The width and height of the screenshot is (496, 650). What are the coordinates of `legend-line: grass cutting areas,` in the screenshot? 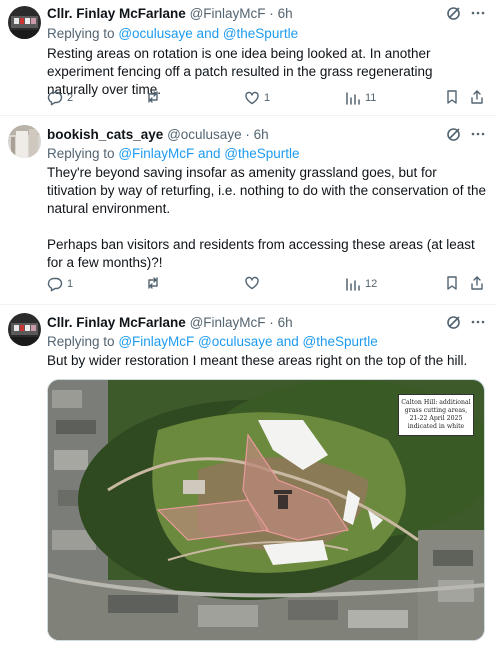 It's located at (436, 410).